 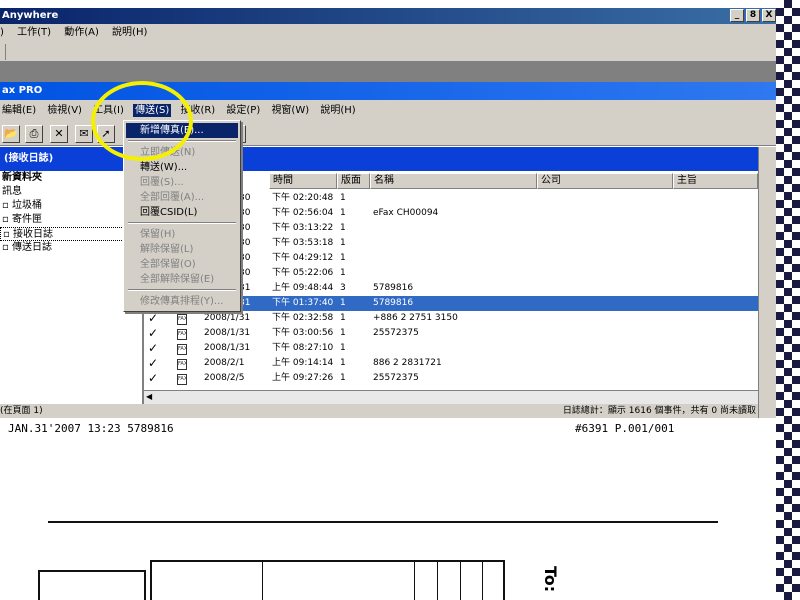 What do you see at coordinates (149, 396) in the screenshot?
I see `scroll-left-icon: ◀` at bounding box center [149, 396].